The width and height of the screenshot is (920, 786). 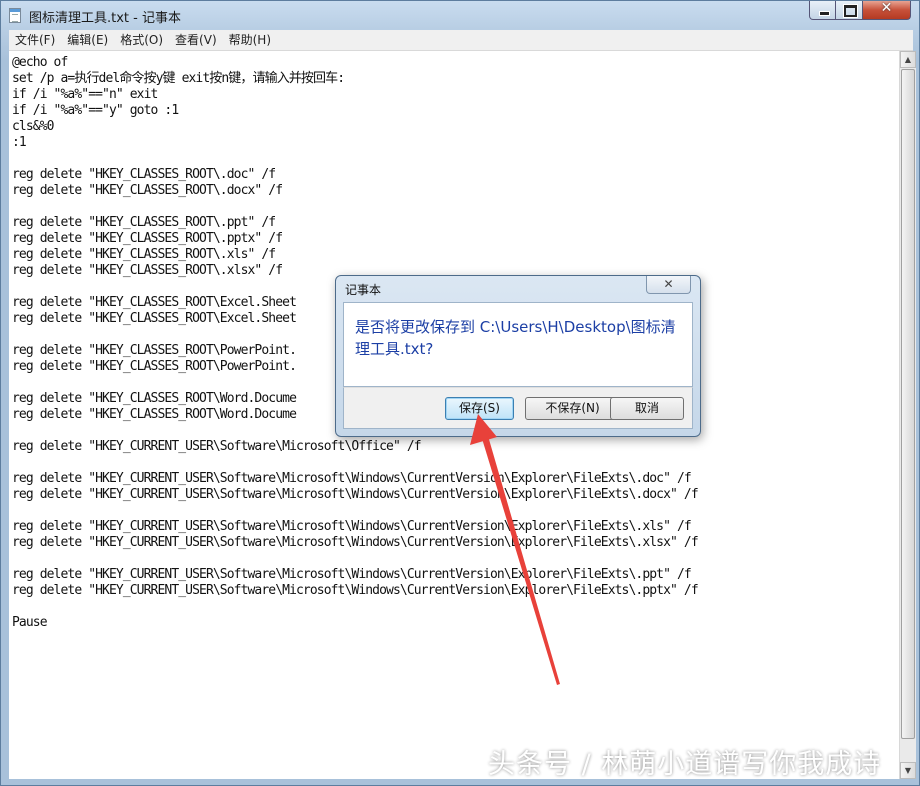 I want to click on minimize-icon, so click(x=824, y=13).